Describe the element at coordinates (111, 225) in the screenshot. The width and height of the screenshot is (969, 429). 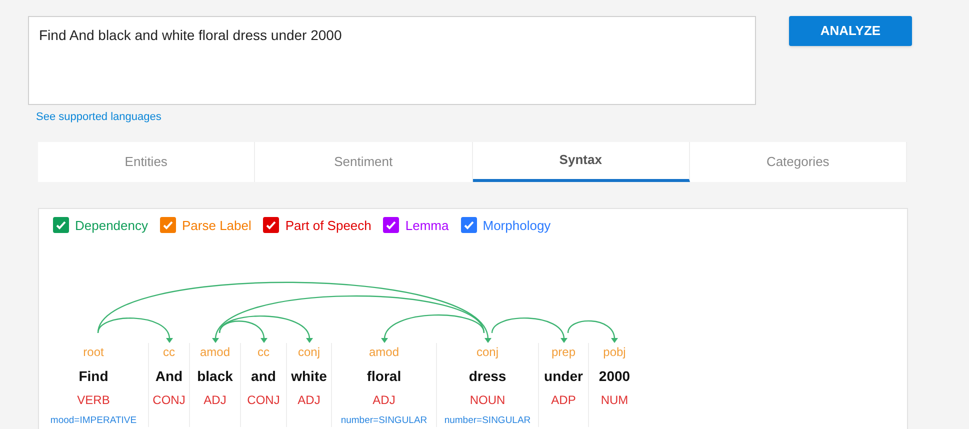
I see `legend-label: Dependency` at that location.